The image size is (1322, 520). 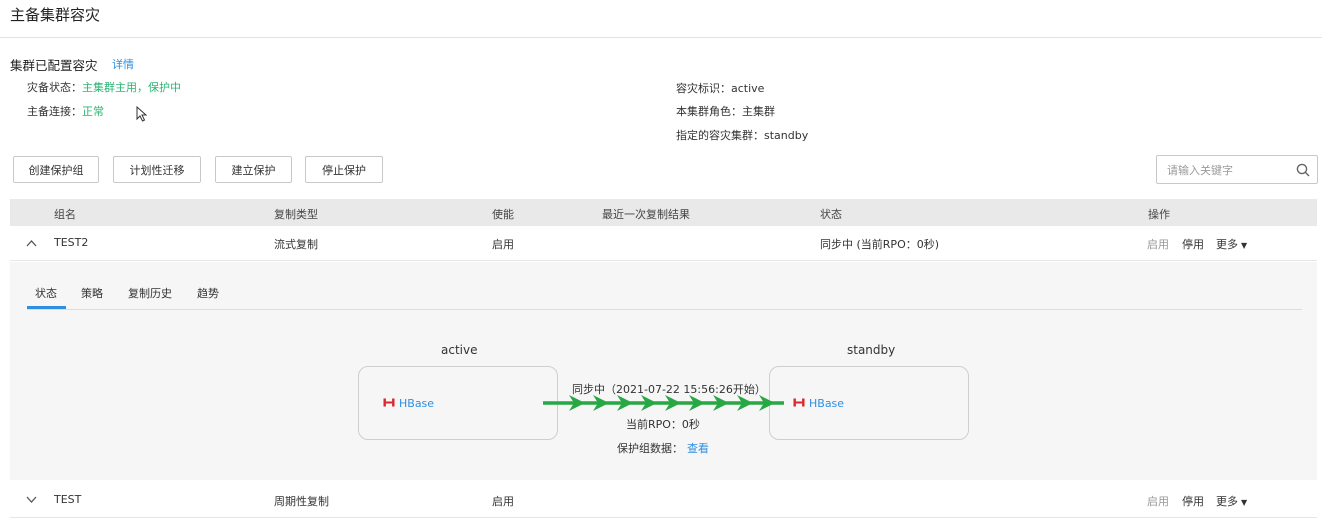 I want to click on page-title: 主备集群容灾, so click(x=55, y=15).